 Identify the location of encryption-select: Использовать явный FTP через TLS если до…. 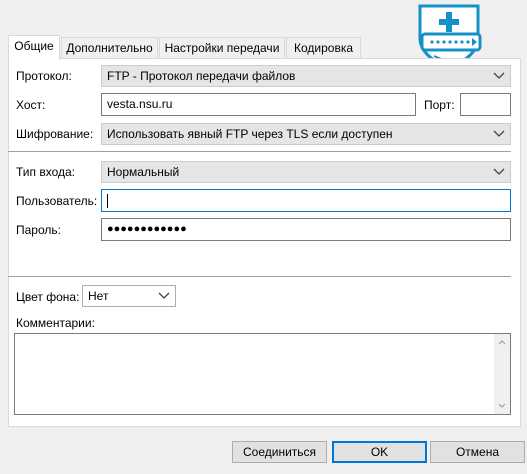
(306, 134).